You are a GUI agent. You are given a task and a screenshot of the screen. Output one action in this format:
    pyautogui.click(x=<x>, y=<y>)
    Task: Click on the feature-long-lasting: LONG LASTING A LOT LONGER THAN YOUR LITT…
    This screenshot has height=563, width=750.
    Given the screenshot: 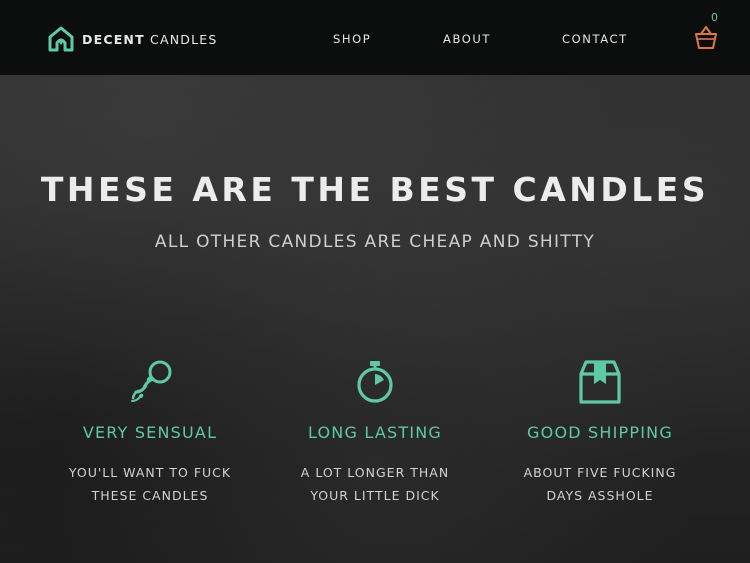 What is the action you would take?
    pyautogui.click(x=375, y=432)
    